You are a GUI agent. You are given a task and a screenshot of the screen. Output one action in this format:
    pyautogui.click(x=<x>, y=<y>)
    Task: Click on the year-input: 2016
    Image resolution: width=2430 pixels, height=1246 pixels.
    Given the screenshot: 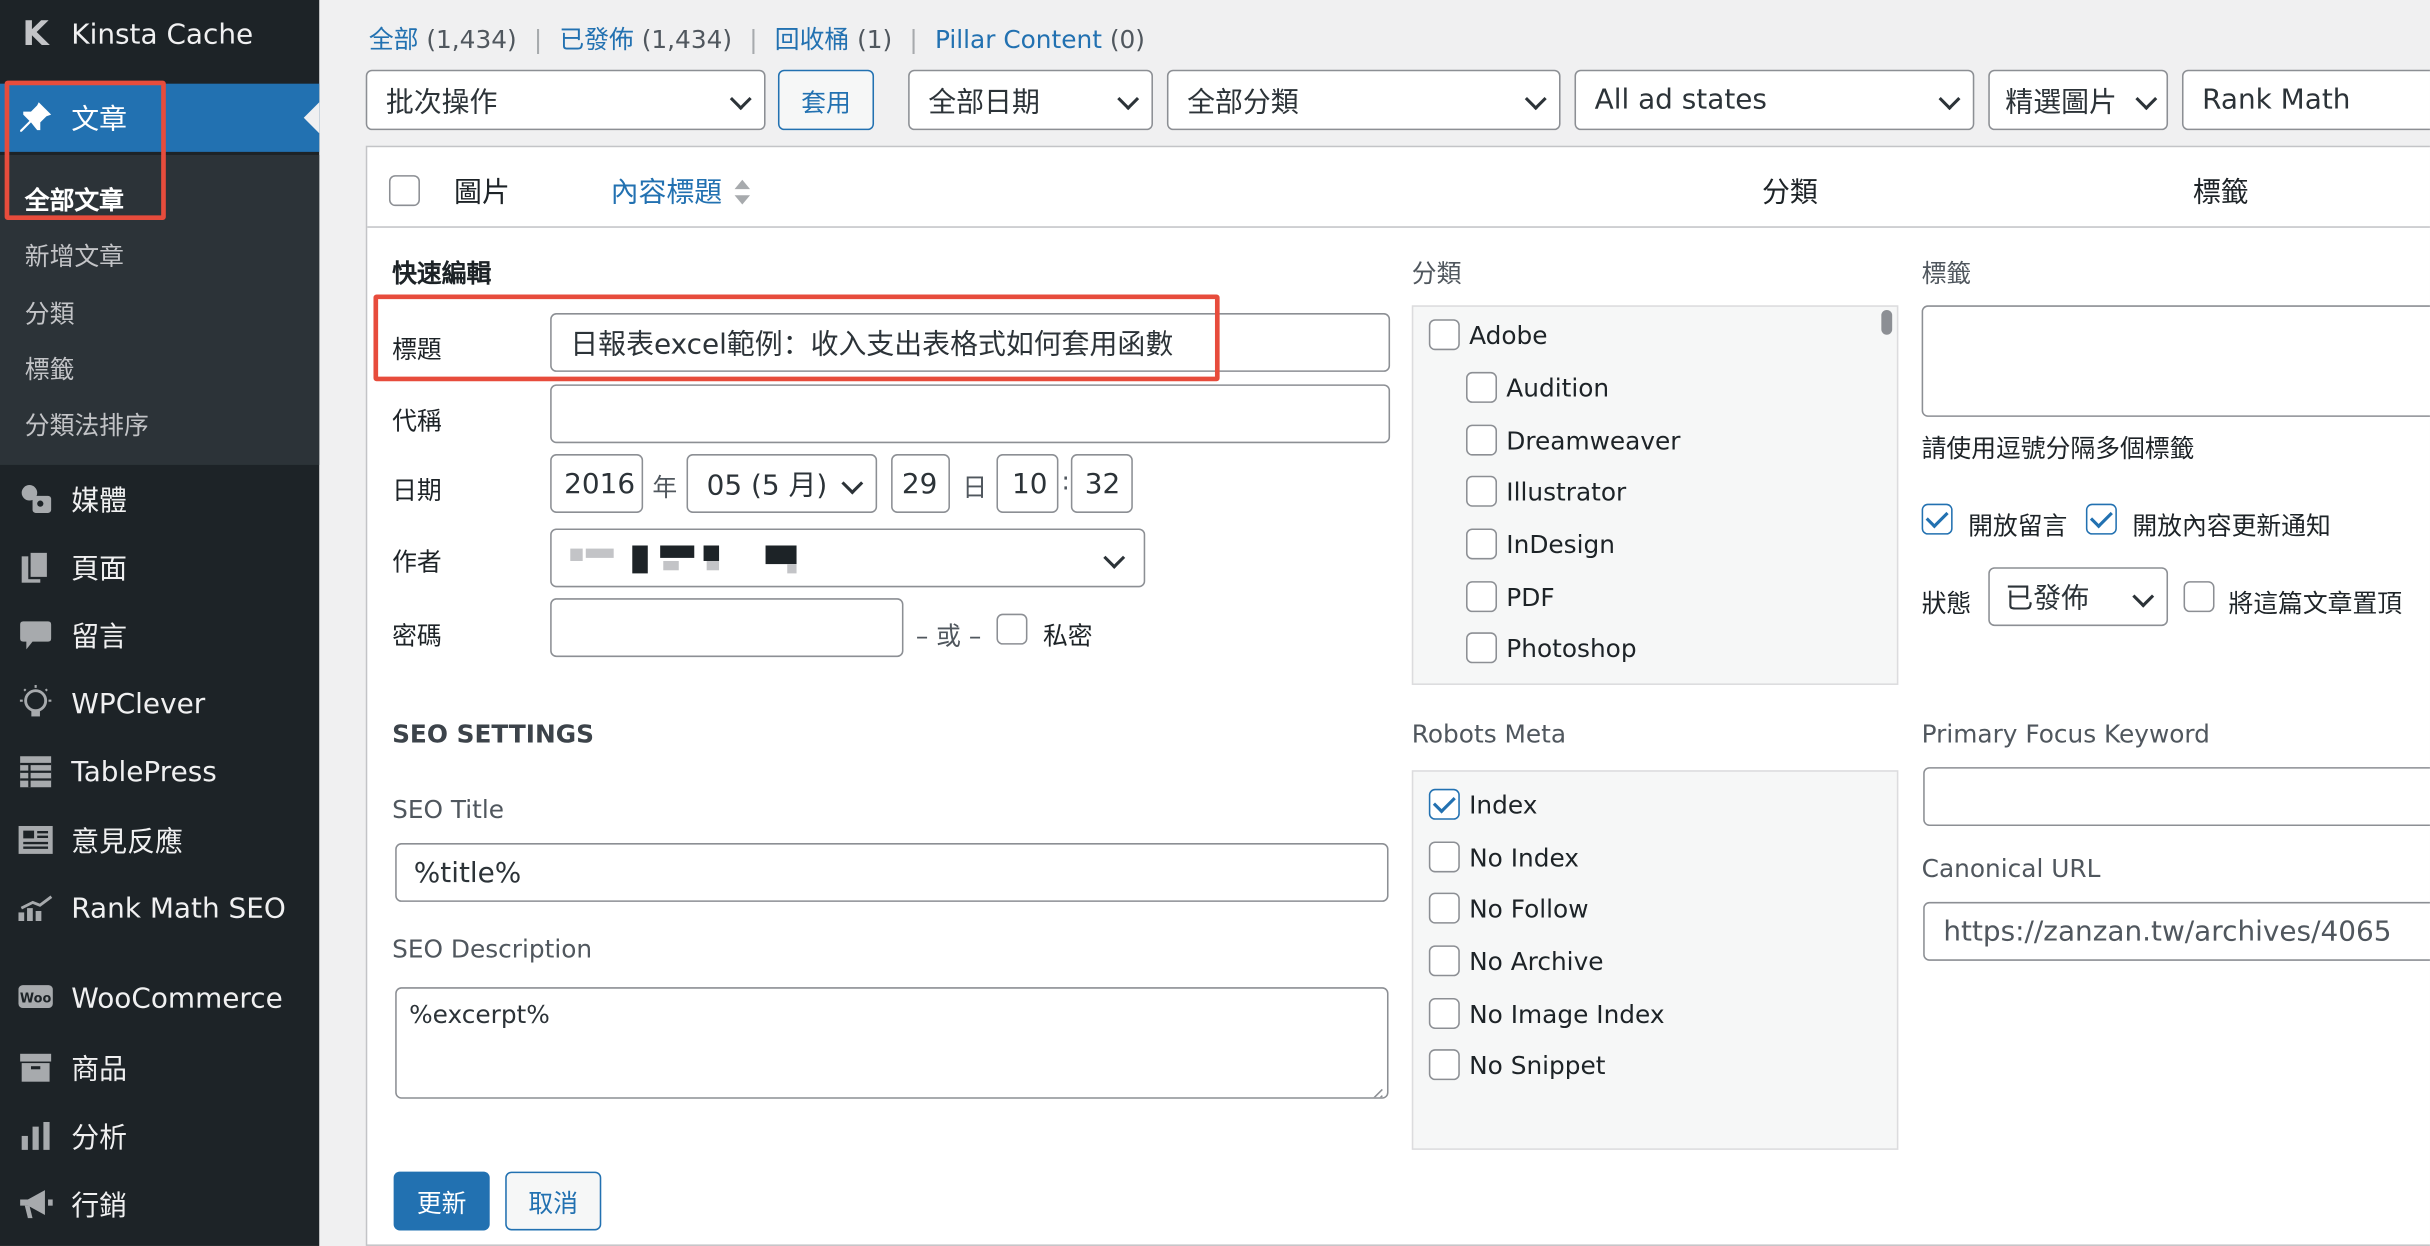 What is the action you would take?
    pyautogui.click(x=597, y=483)
    